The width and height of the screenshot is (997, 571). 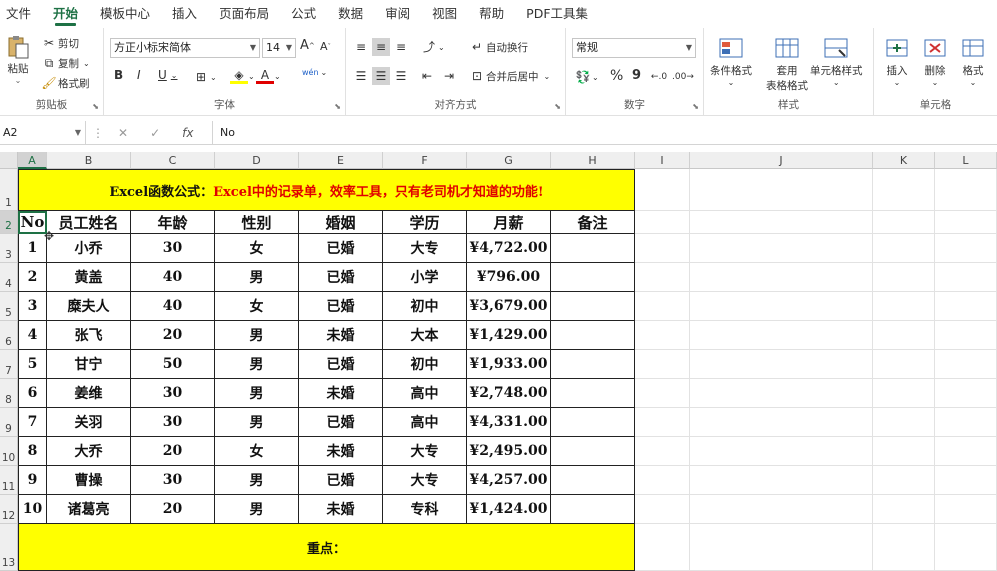 What do you see at coordinates (307, 45) in the screenshot?
I see `grow-font-button: A ^` at bounding box center [307, 45].